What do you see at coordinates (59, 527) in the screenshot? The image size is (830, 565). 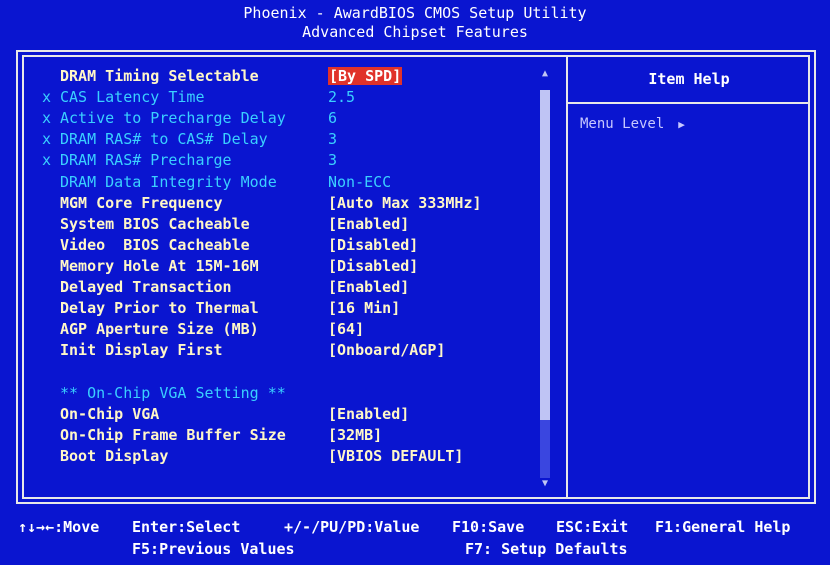 I see `key-move: ↑↓→←:Move` at bounding box center [59, 527].